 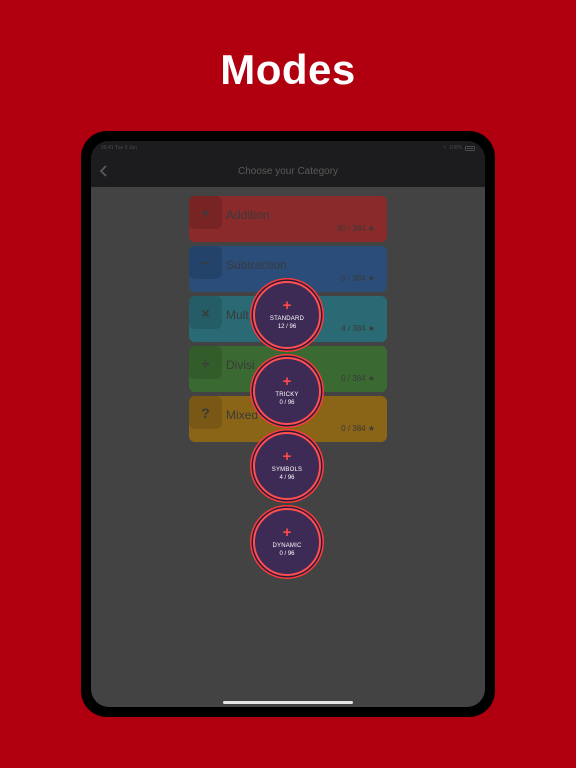 What do you see at coordinates (470, 148) in the screenshot?
I see `battery-icon` at bounding box center [470, 148].